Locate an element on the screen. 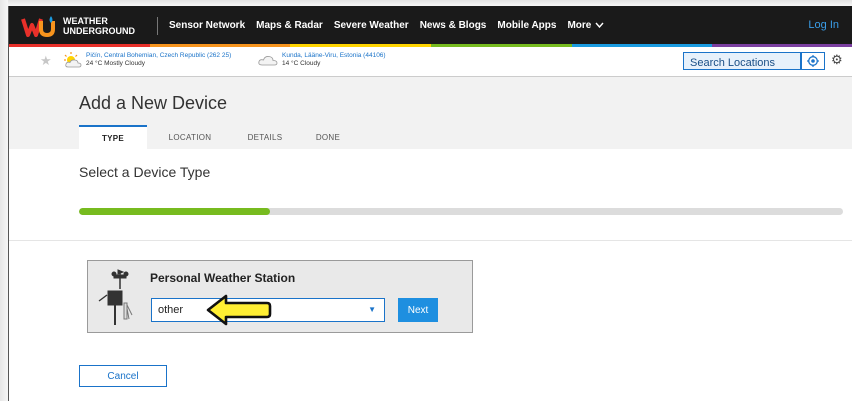 The image size is (852, 401). tab-location: LOCATION is located at coordinates (190, 137).